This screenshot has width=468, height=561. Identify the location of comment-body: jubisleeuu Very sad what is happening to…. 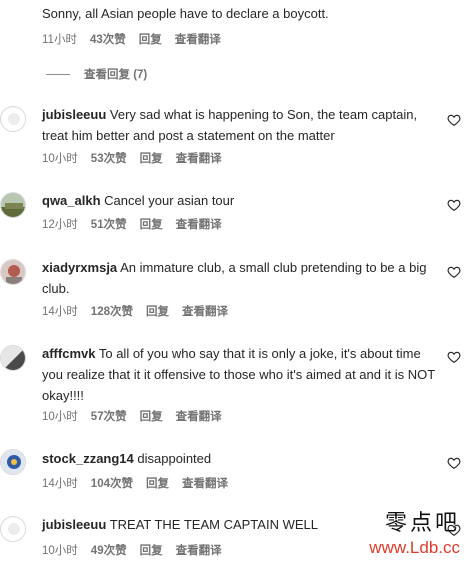
(242, 125).